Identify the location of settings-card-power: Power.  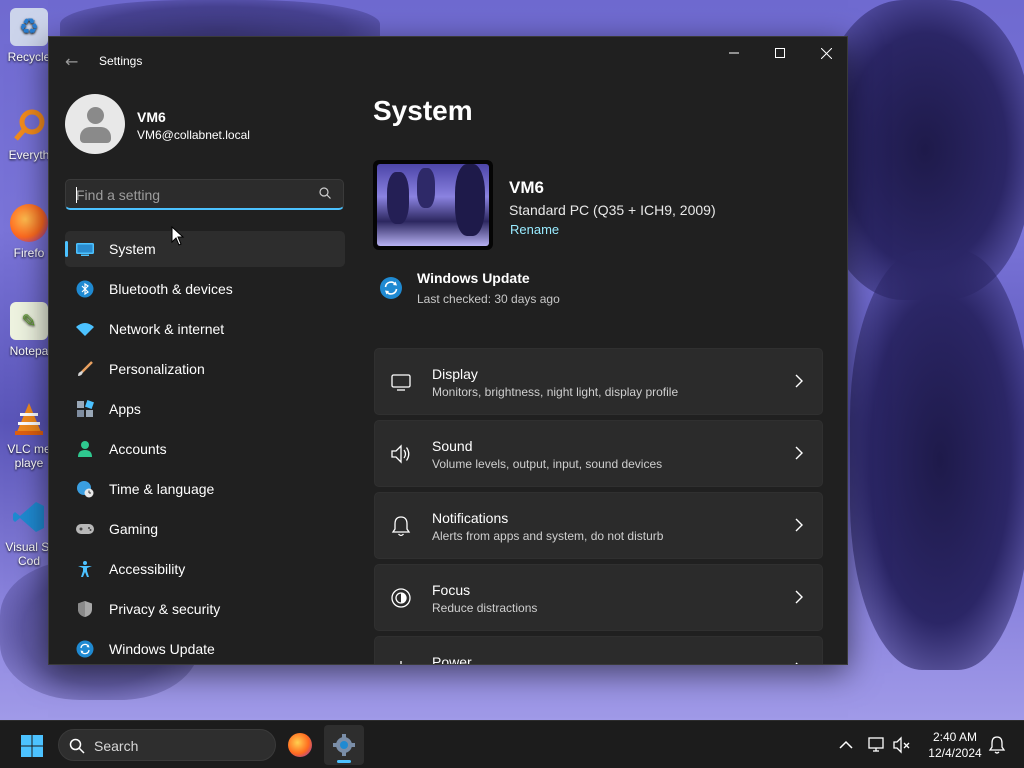
(598, 650).